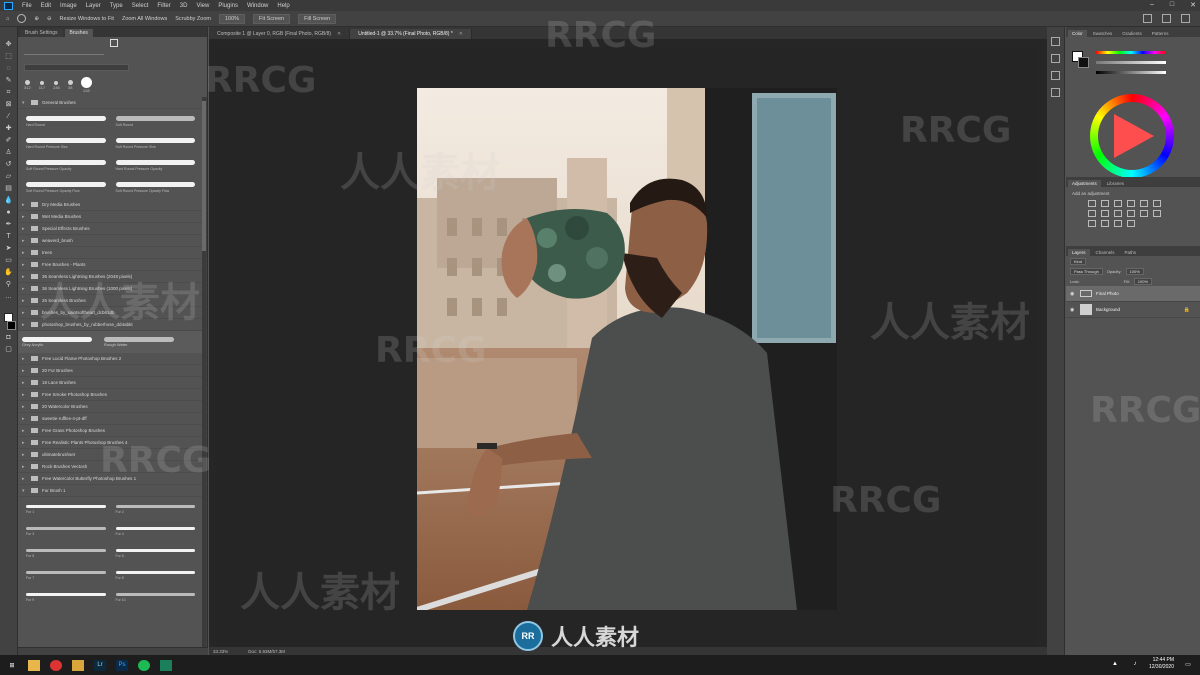  I want to click on quick-select-tool-icon: ✎, so click(9, 81).